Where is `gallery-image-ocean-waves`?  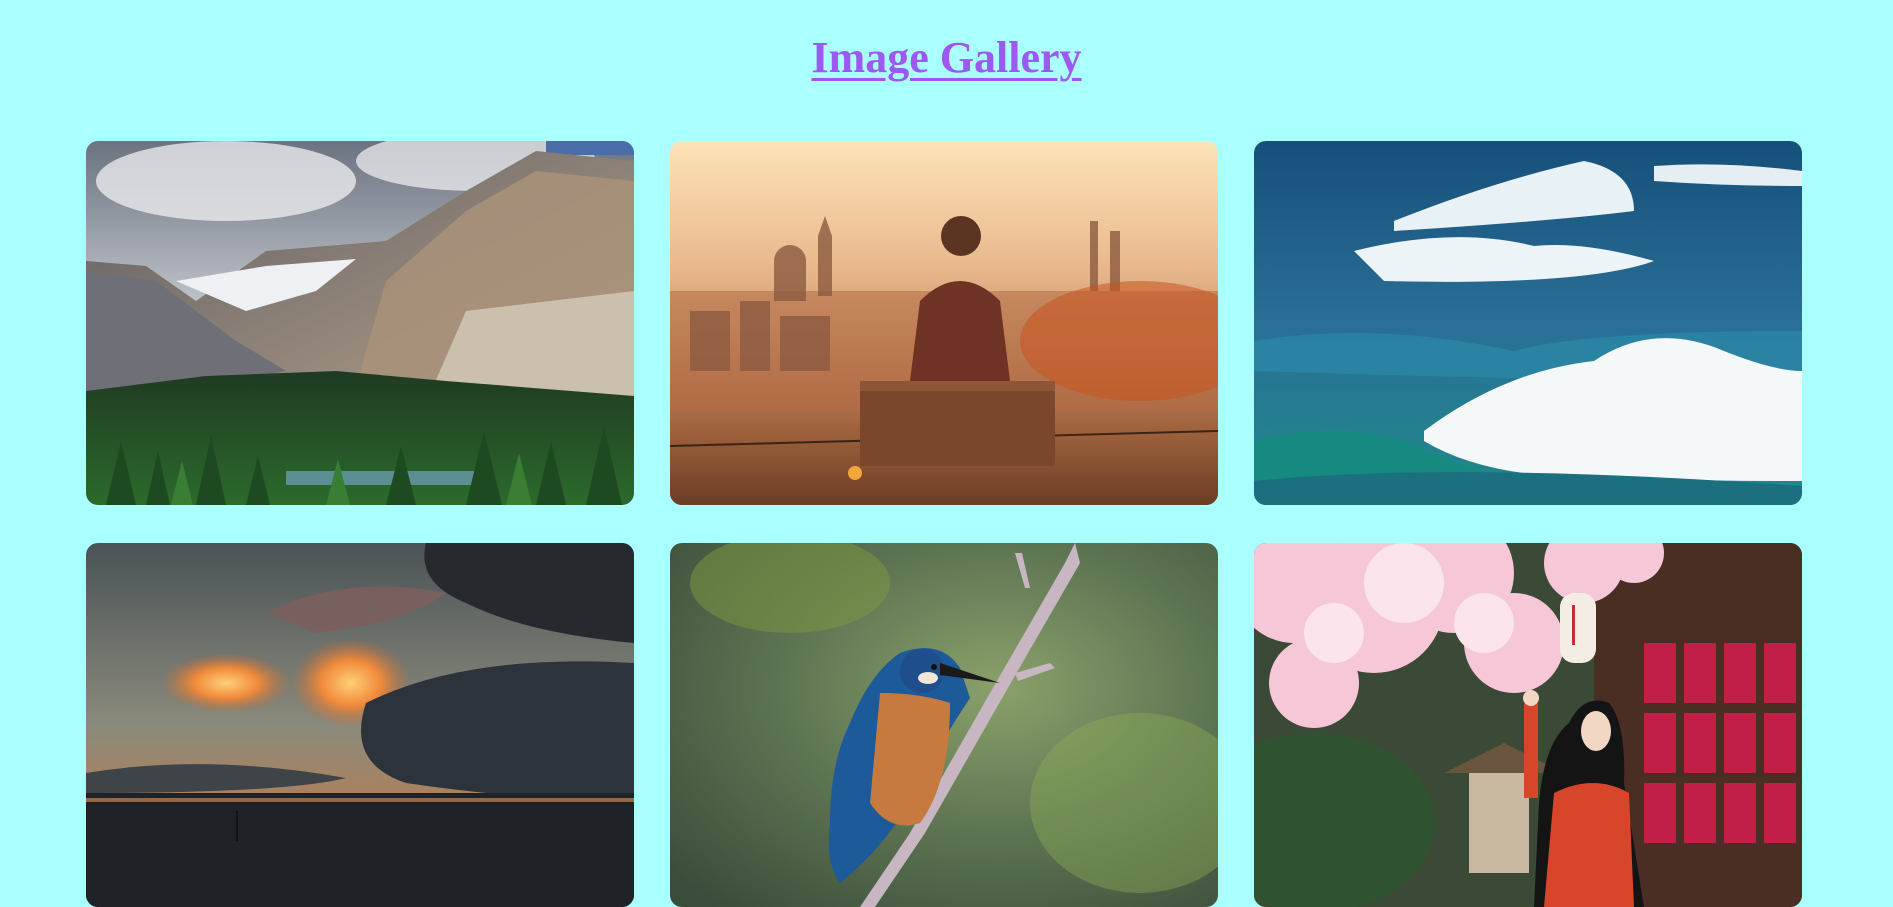
gallery-image-ocean-waves is located at coordinates (1528, 323).